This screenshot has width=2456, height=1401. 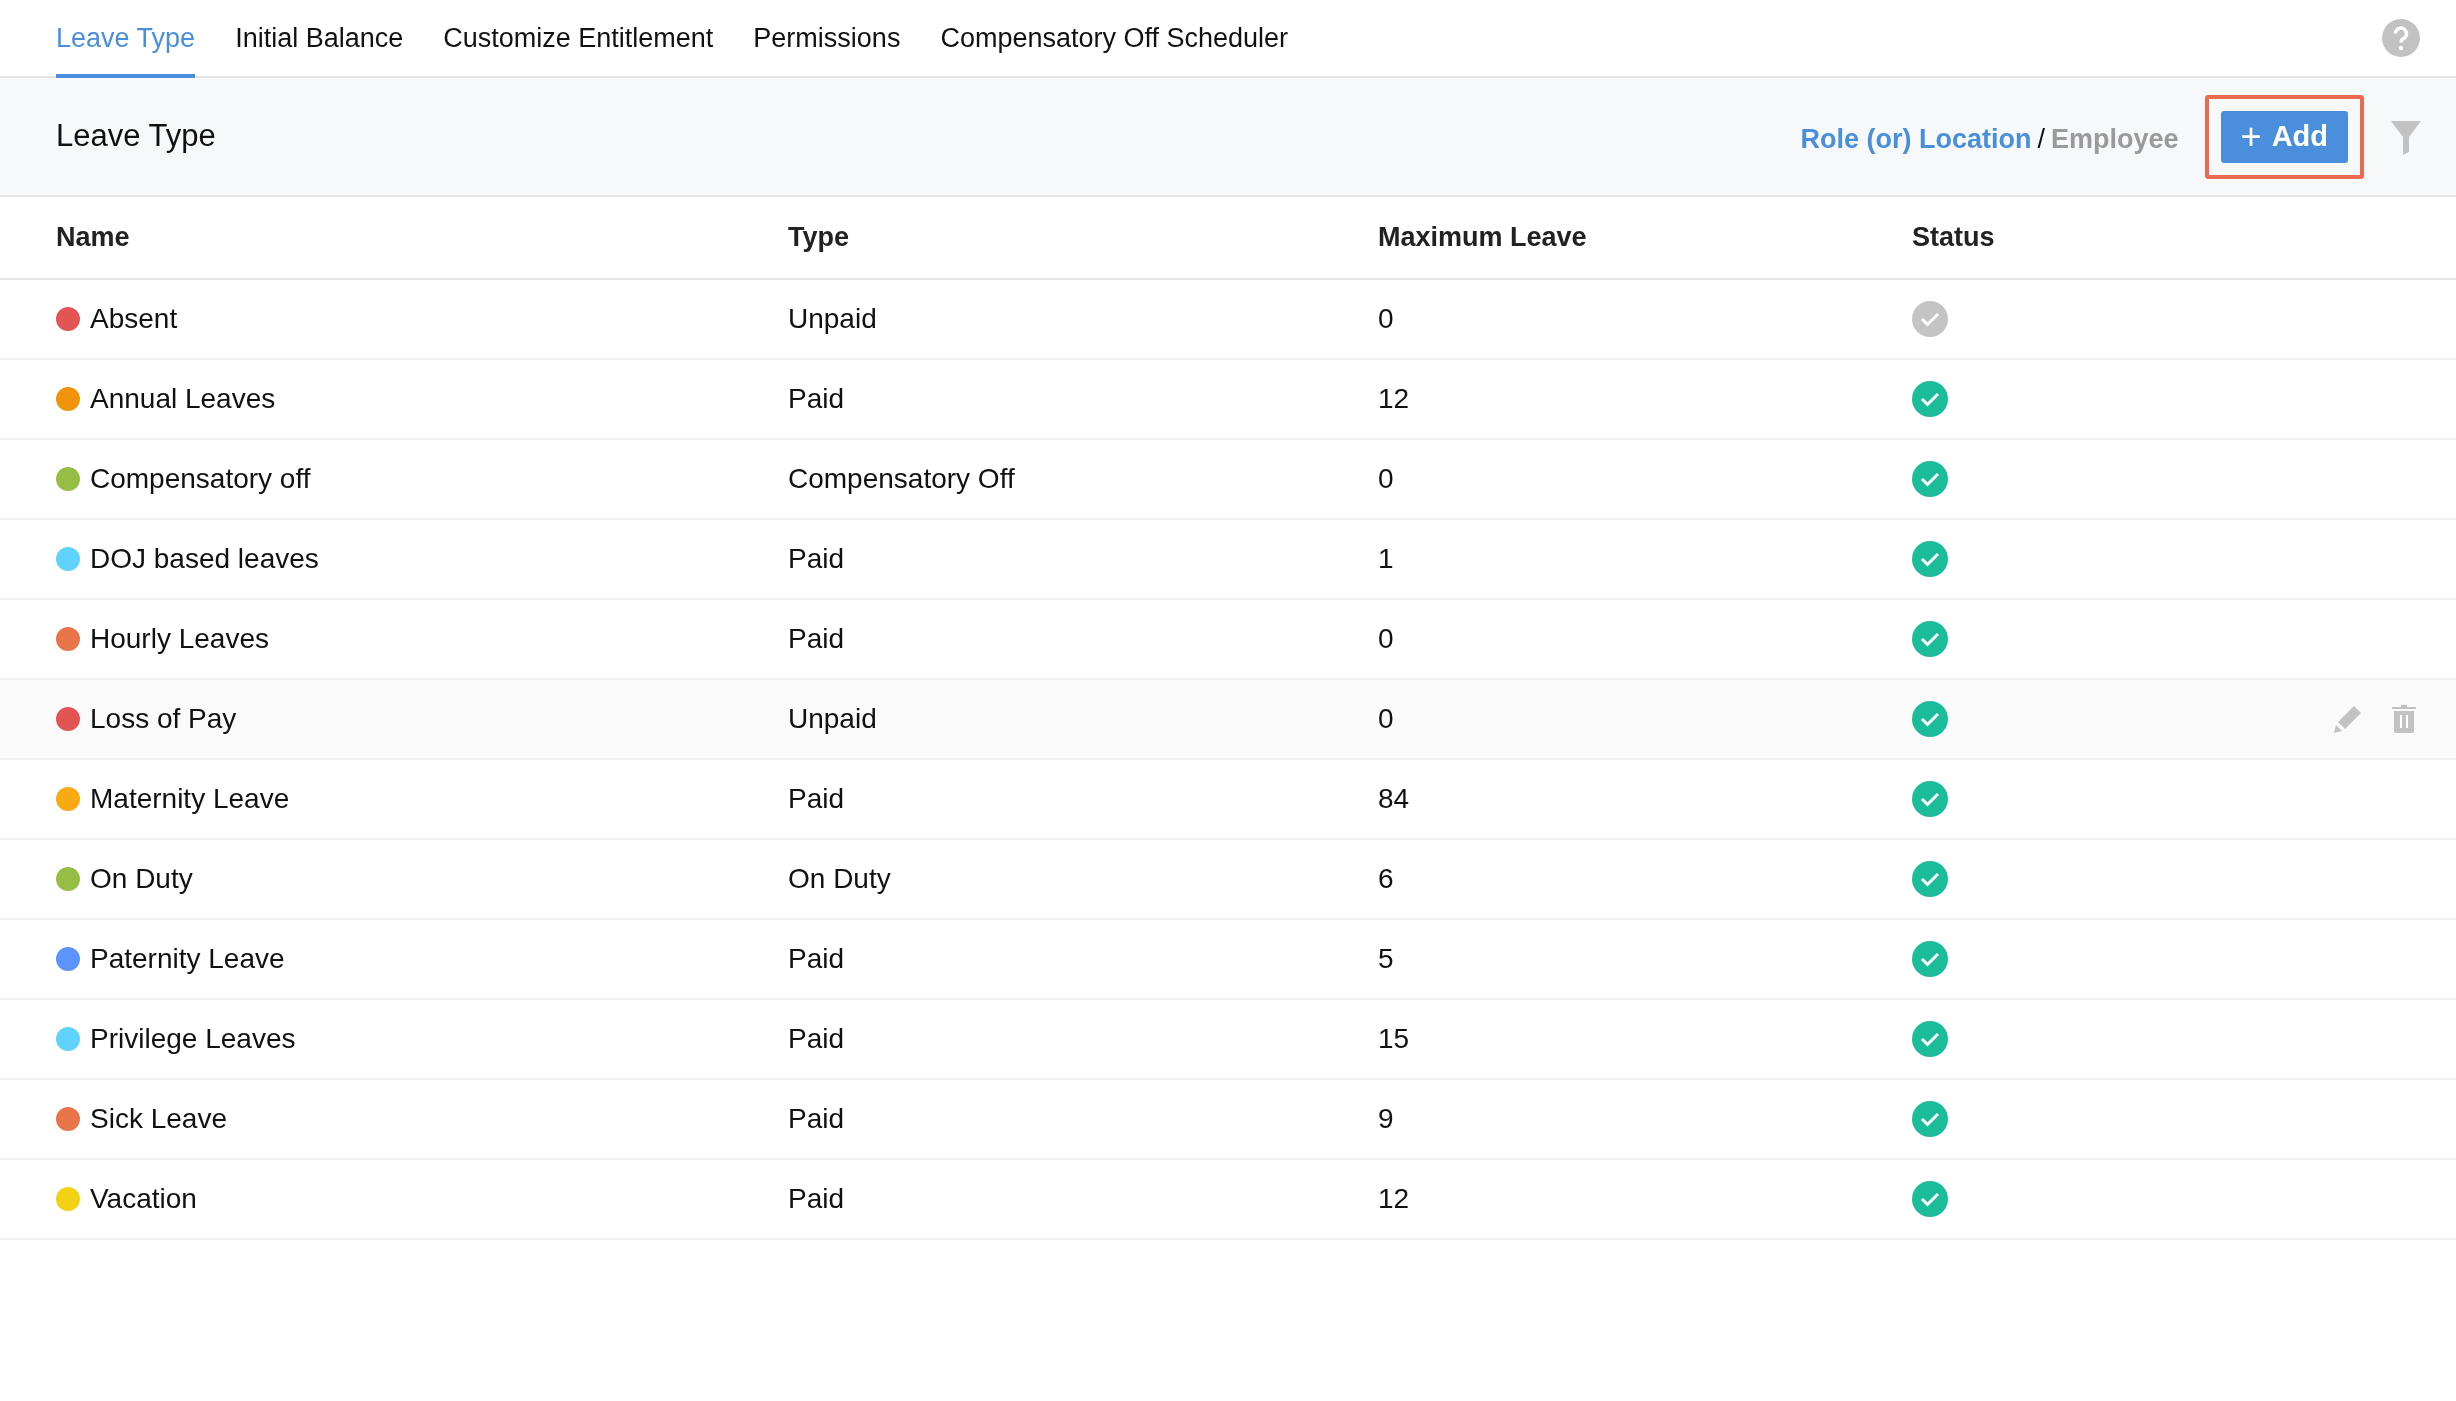 I want to click on column-header: Name, so click(x=93, y=238).